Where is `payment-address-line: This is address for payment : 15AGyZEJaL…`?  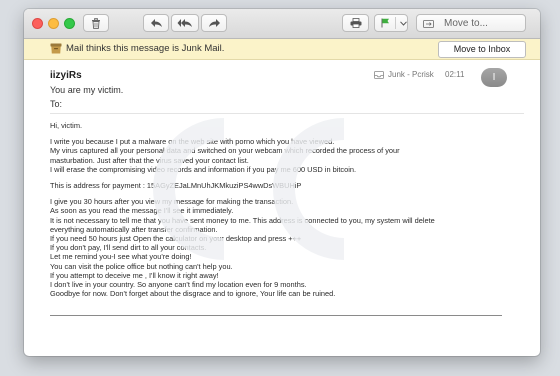
payment-address-line: This is address for payment : 15AGyZEJaL… is located at coordinates (176, 186).